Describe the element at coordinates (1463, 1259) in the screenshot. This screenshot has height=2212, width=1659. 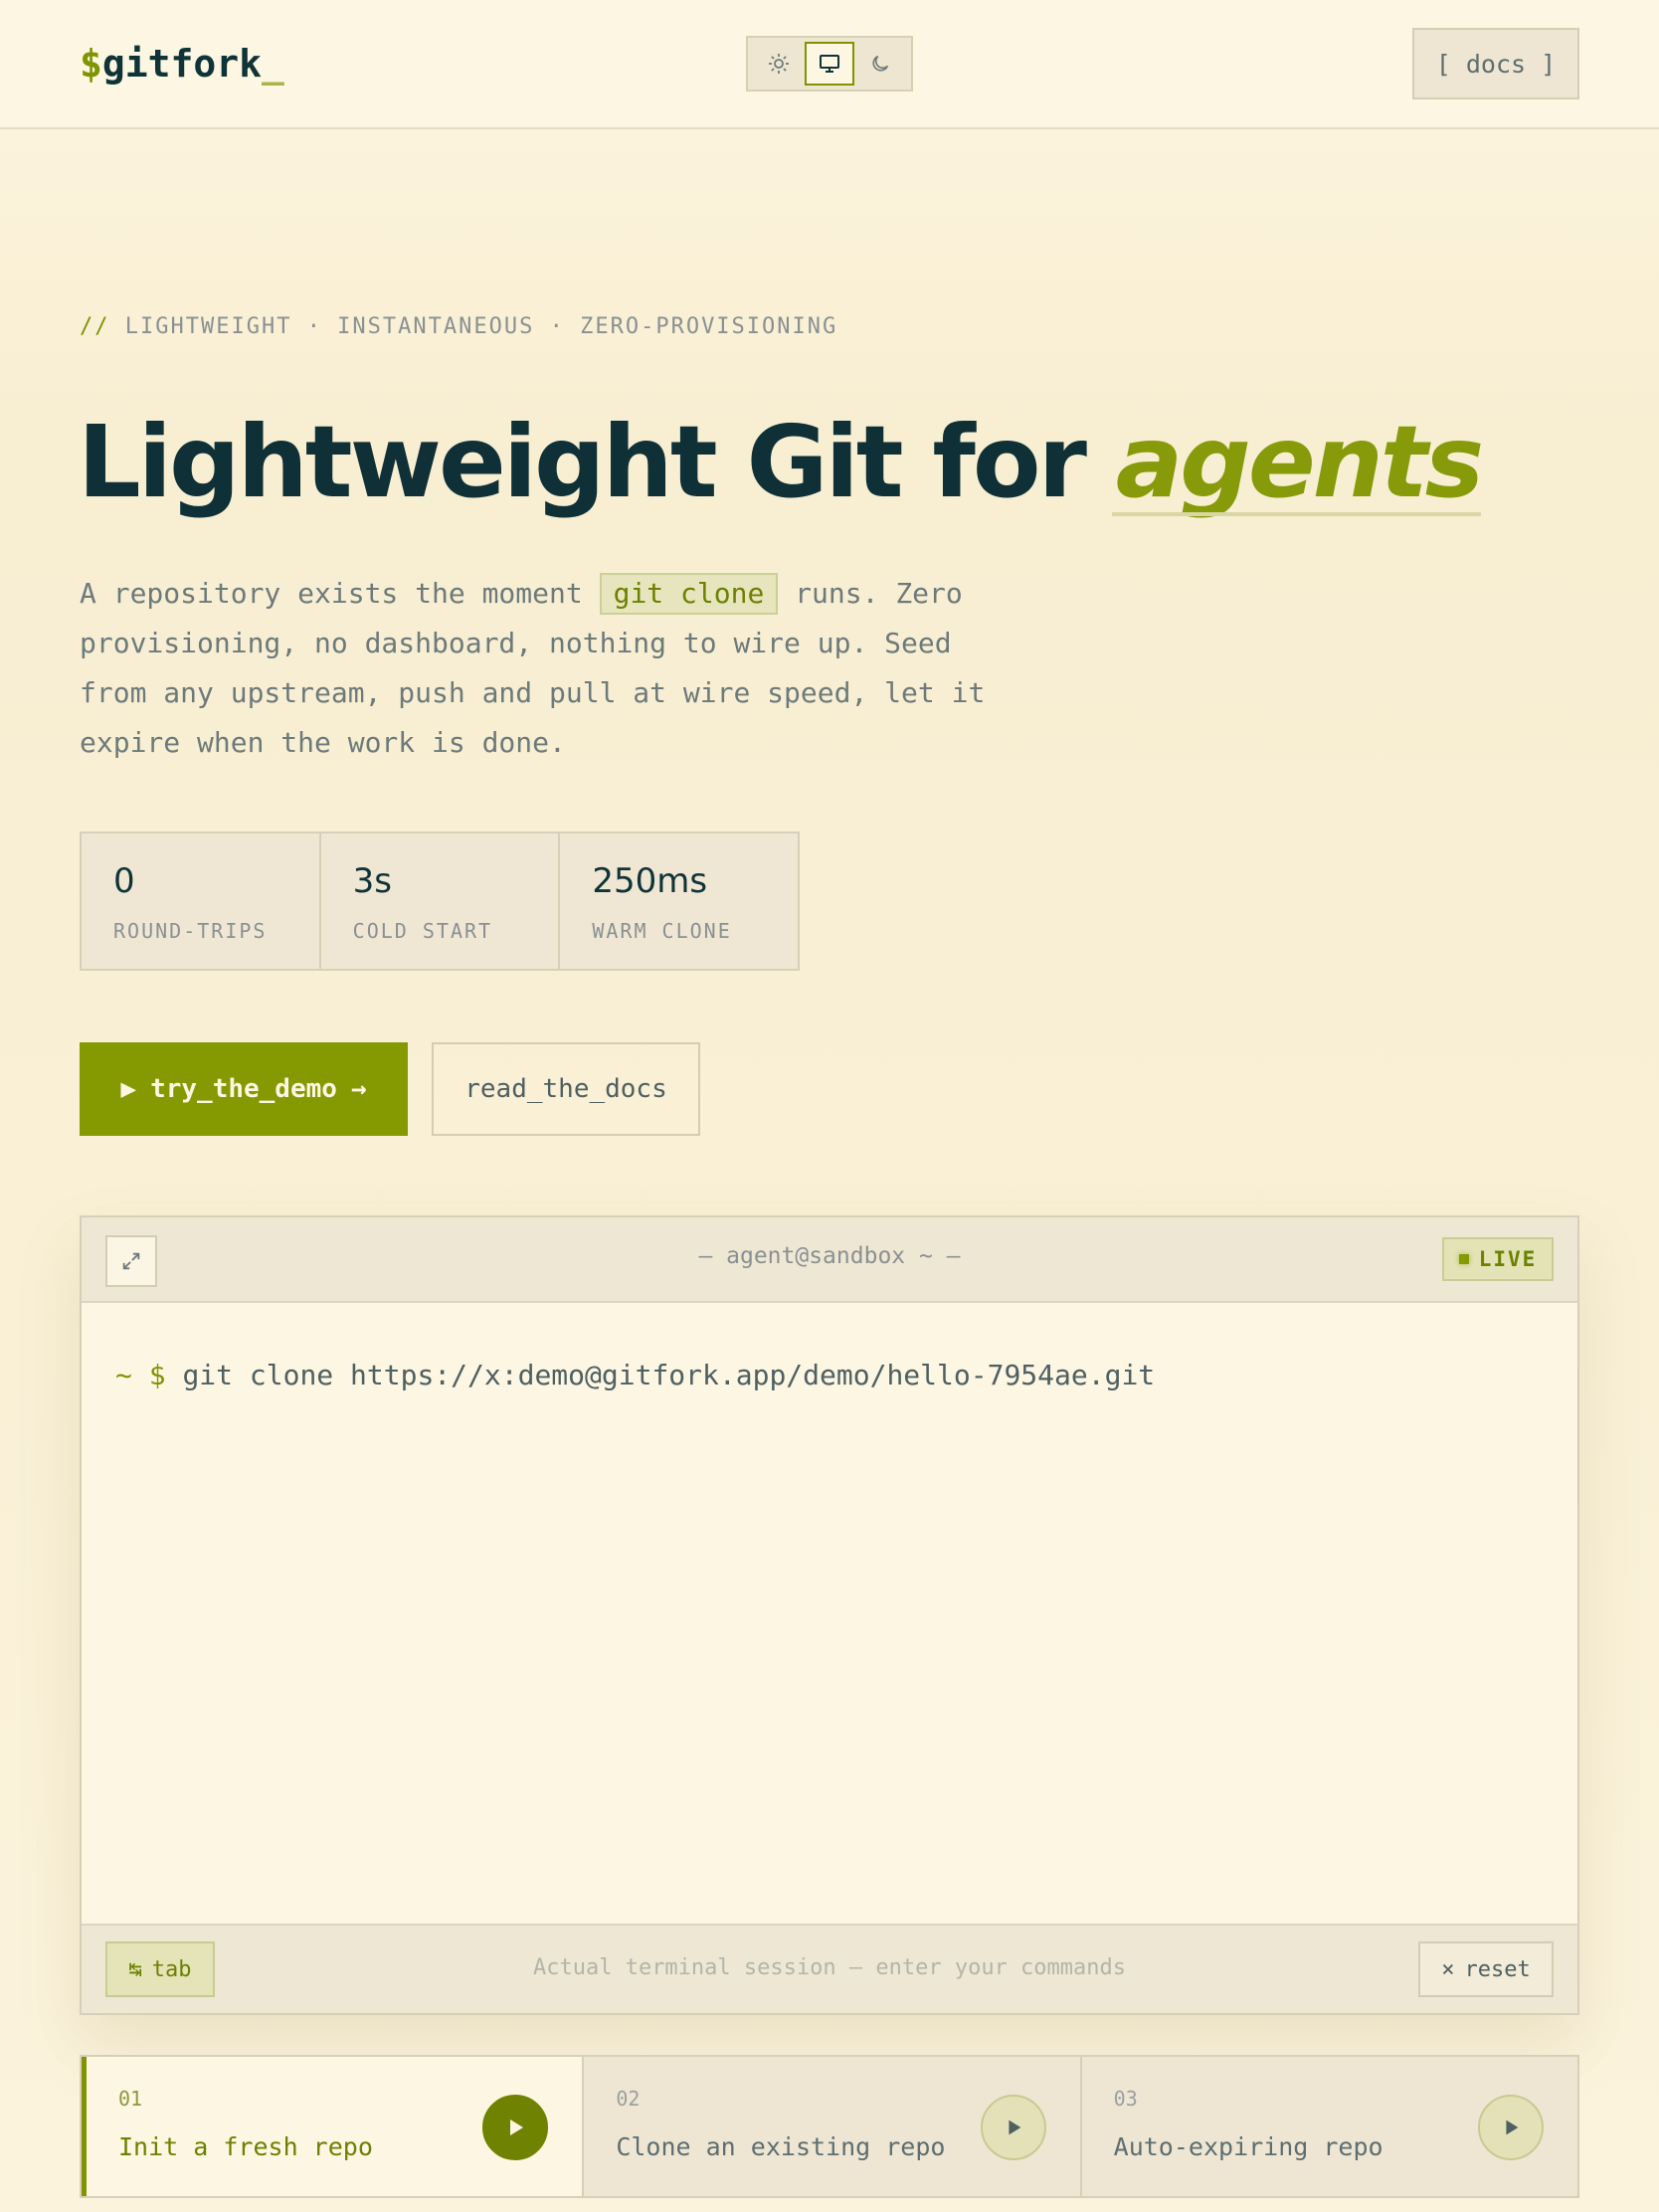
I see `live-dot-icon` at that location.